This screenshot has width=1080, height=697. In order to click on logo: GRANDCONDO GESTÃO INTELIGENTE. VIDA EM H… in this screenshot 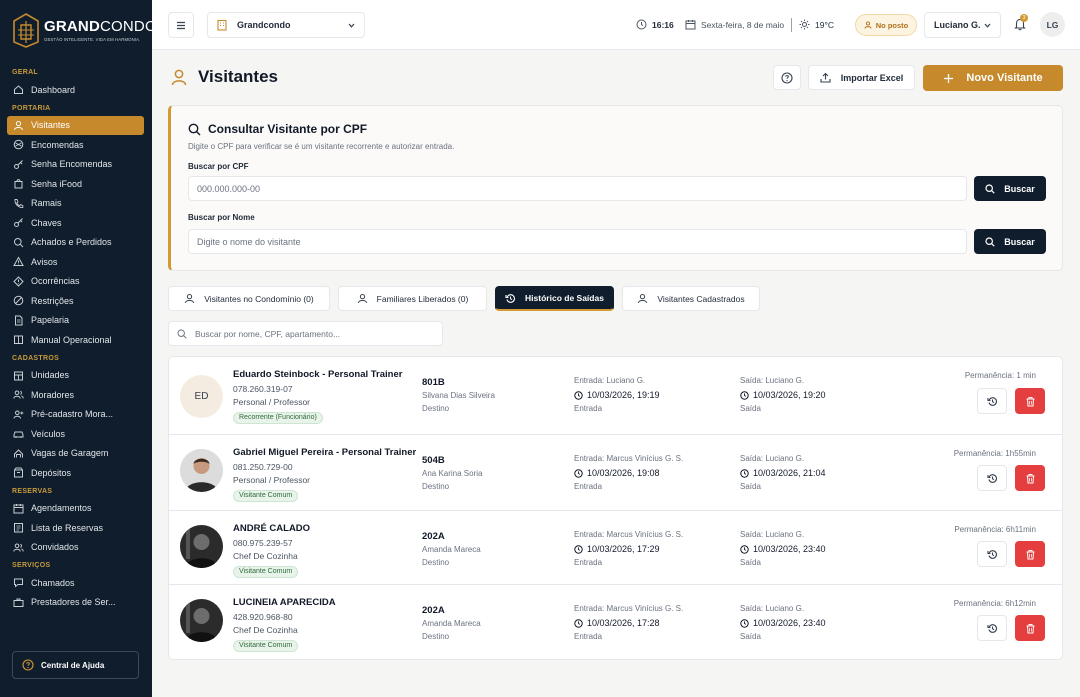, I will do `click(84, 30)`.